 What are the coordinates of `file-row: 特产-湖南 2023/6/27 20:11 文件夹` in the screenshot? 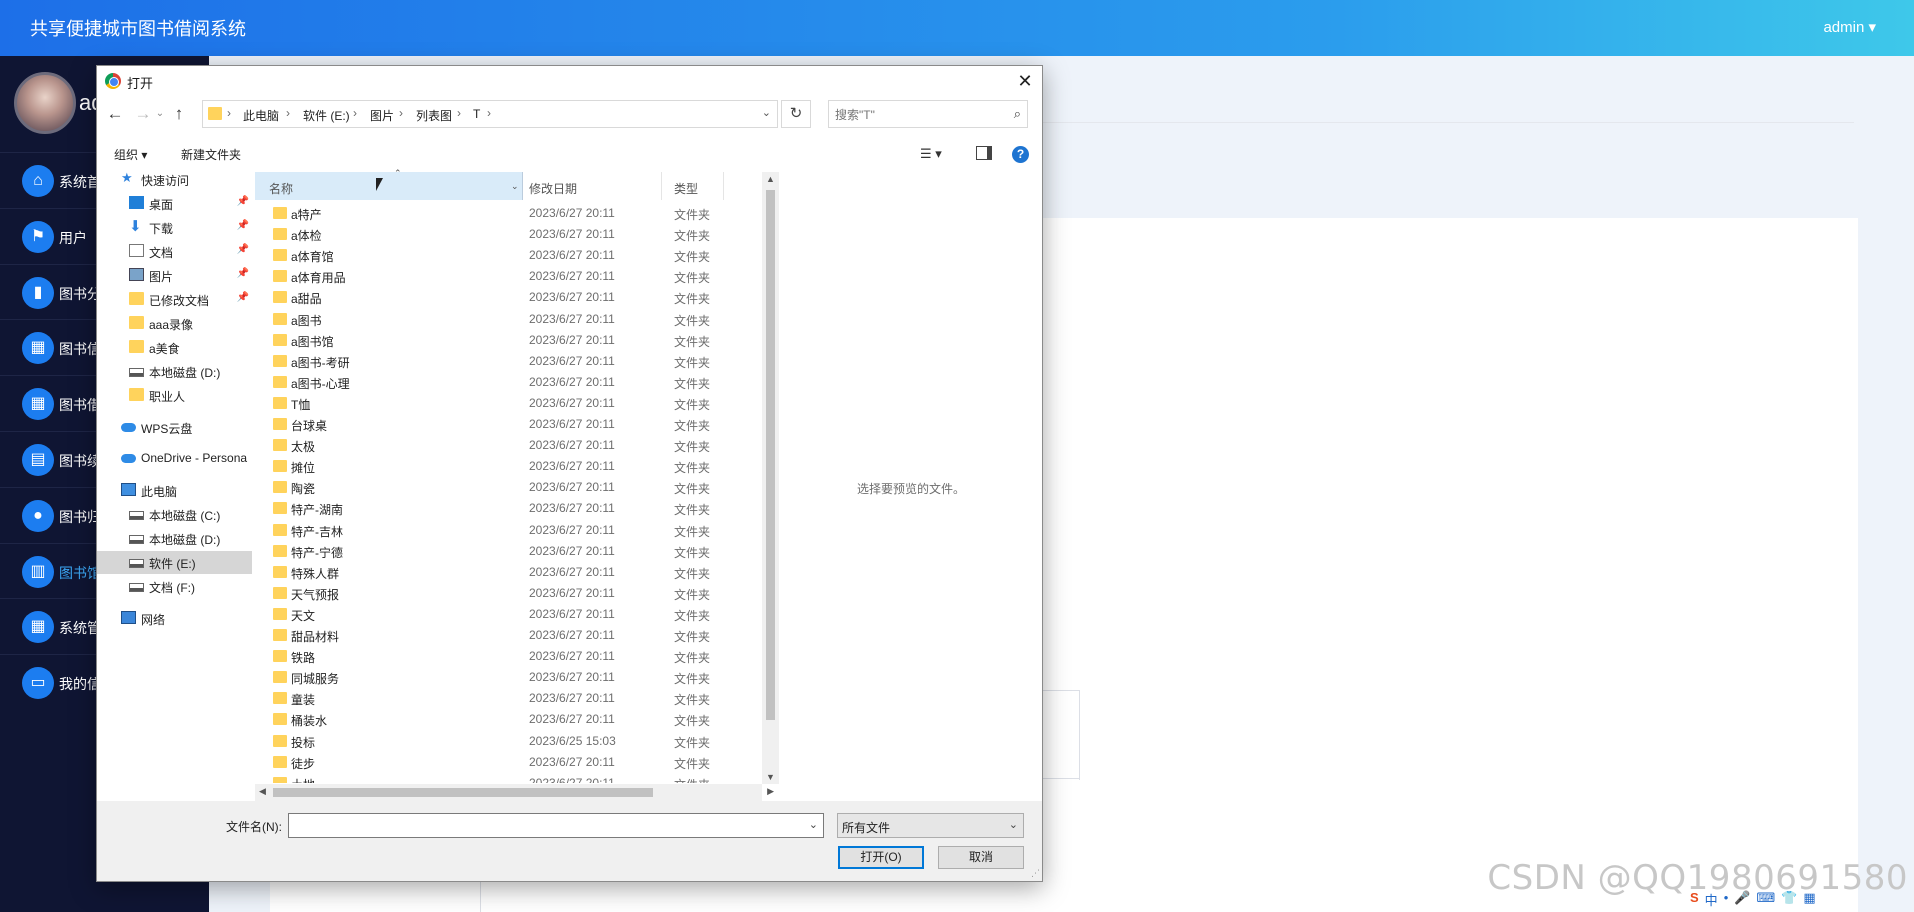 It's located at (513, 508).